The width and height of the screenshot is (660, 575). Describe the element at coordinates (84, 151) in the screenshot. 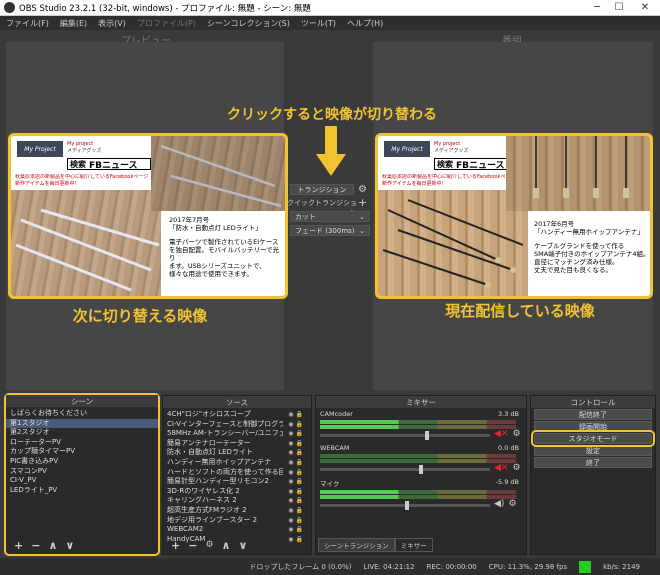

I see `preview-sub2: メディアグッズ` at that location.